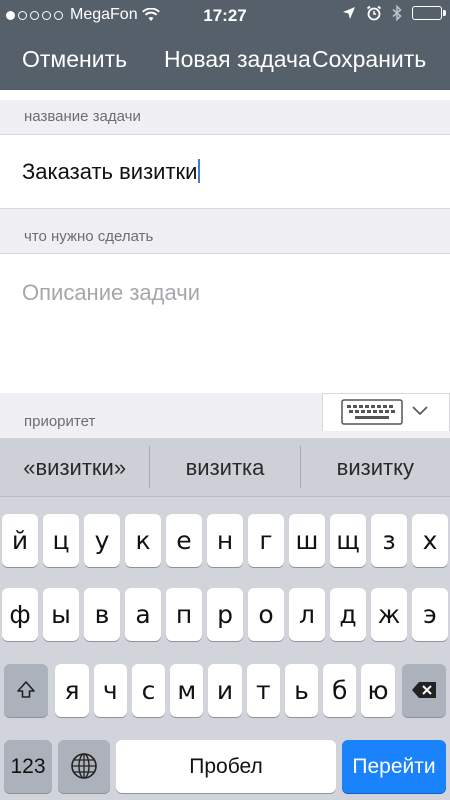  I want to click on key: ф, so click(20, 614).